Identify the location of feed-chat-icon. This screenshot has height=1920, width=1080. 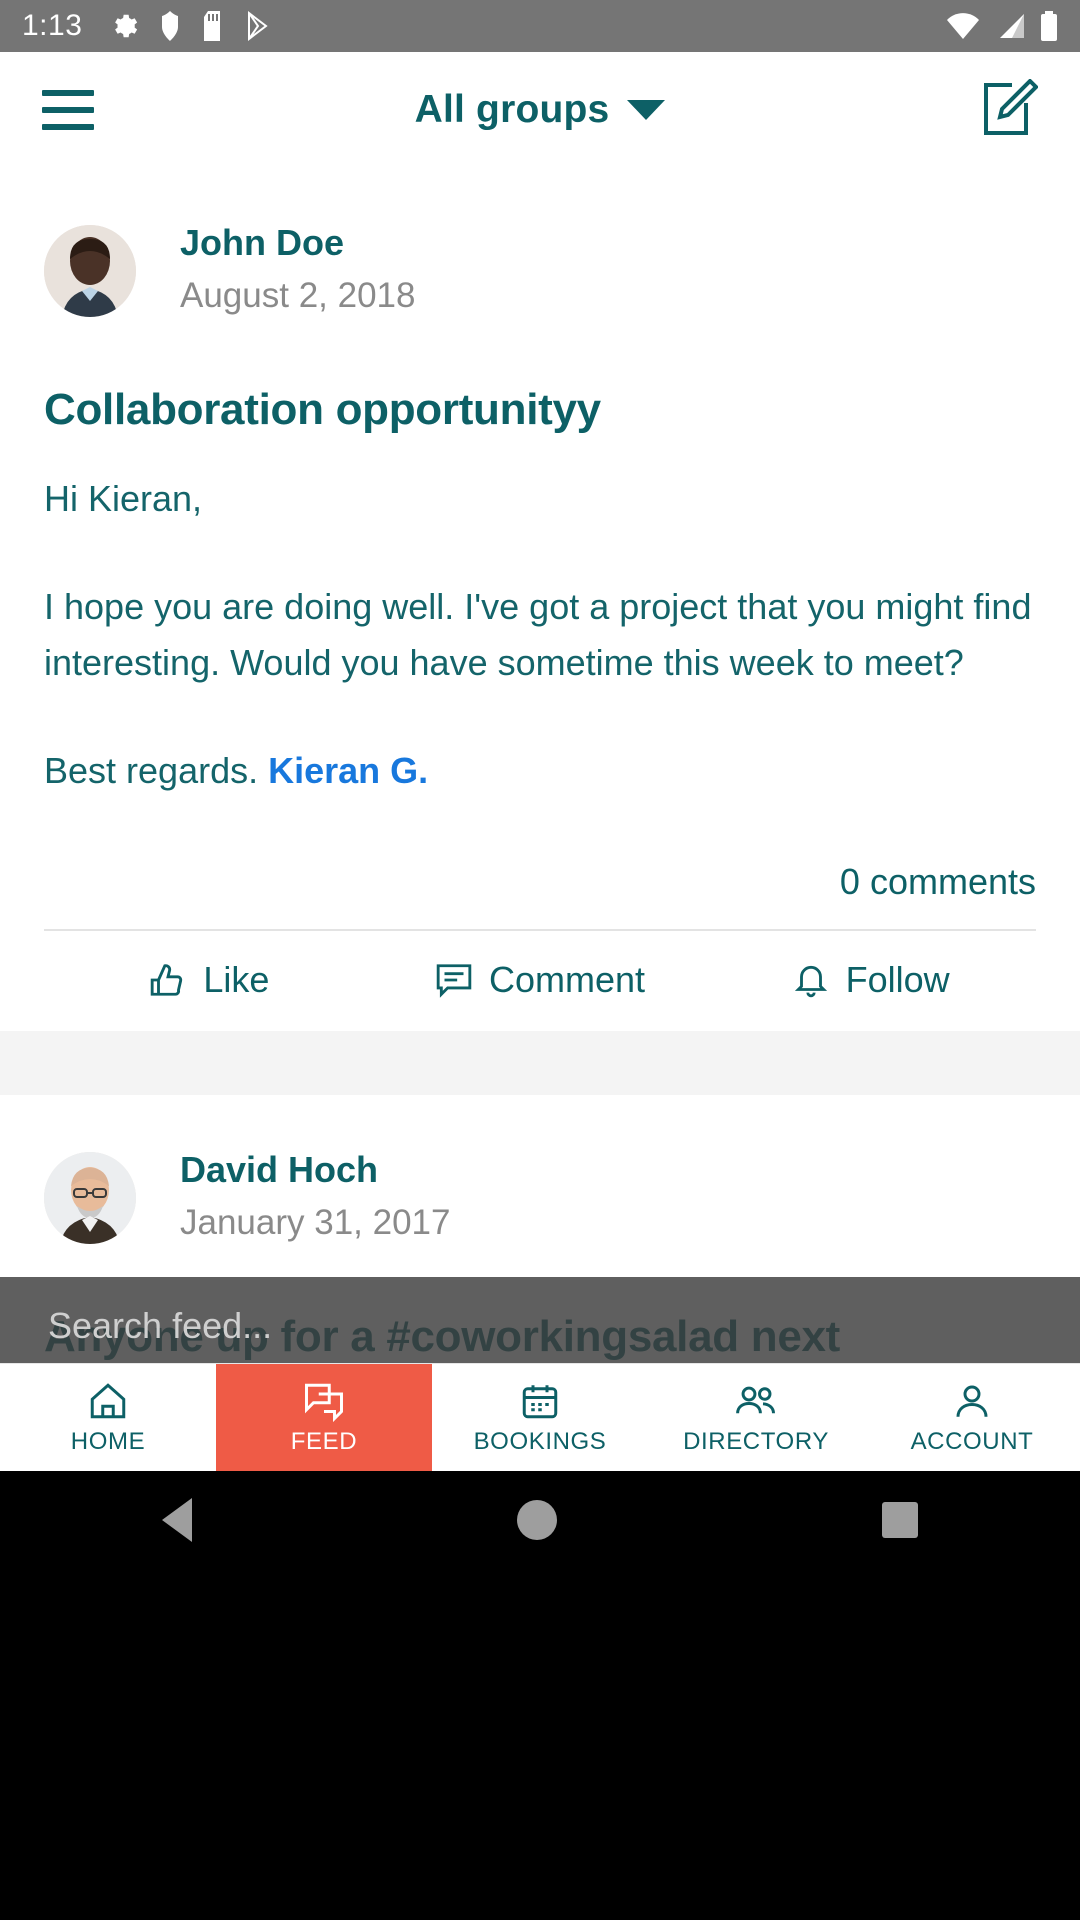
(324, 1402).